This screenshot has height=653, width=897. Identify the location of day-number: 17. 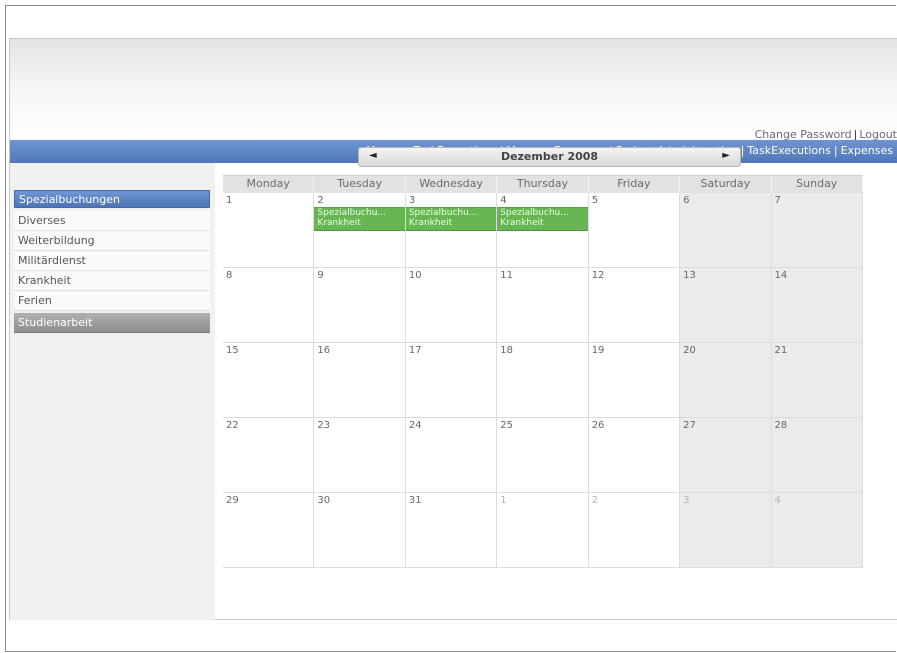
(415, 350).